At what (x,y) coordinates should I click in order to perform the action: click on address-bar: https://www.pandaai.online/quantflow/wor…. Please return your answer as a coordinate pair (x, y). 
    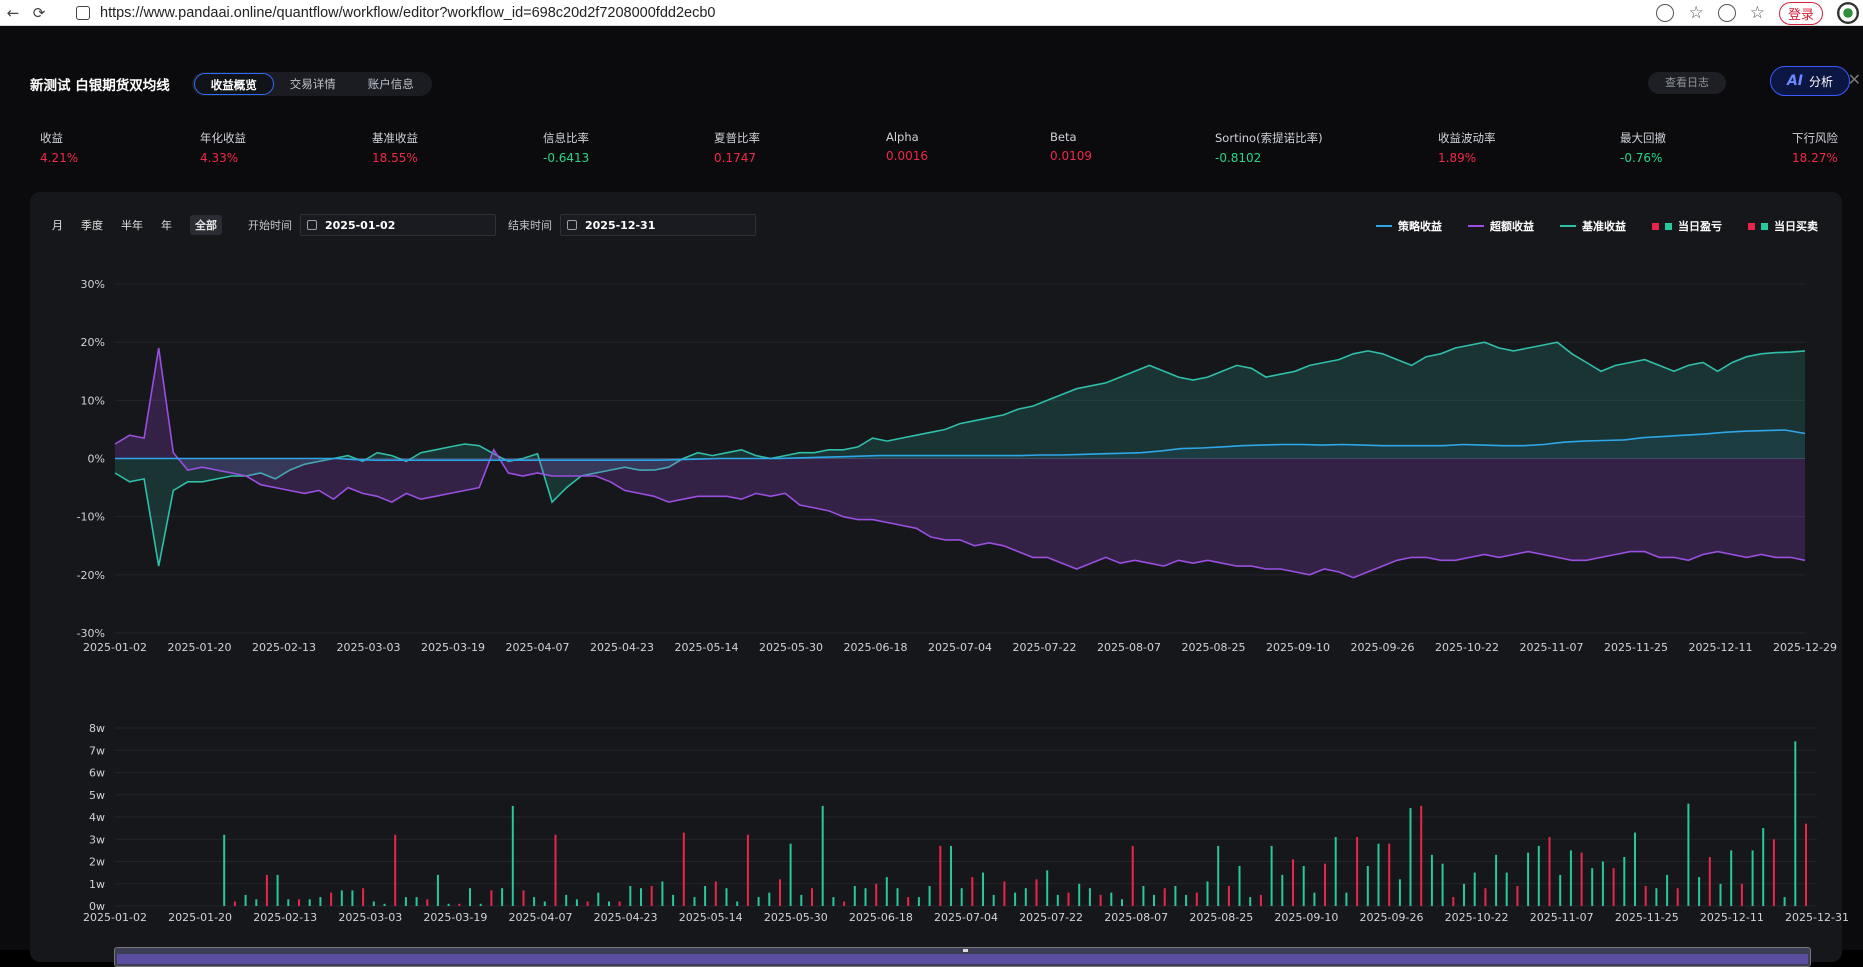
    Looking at the image, I should click on (407, 13).